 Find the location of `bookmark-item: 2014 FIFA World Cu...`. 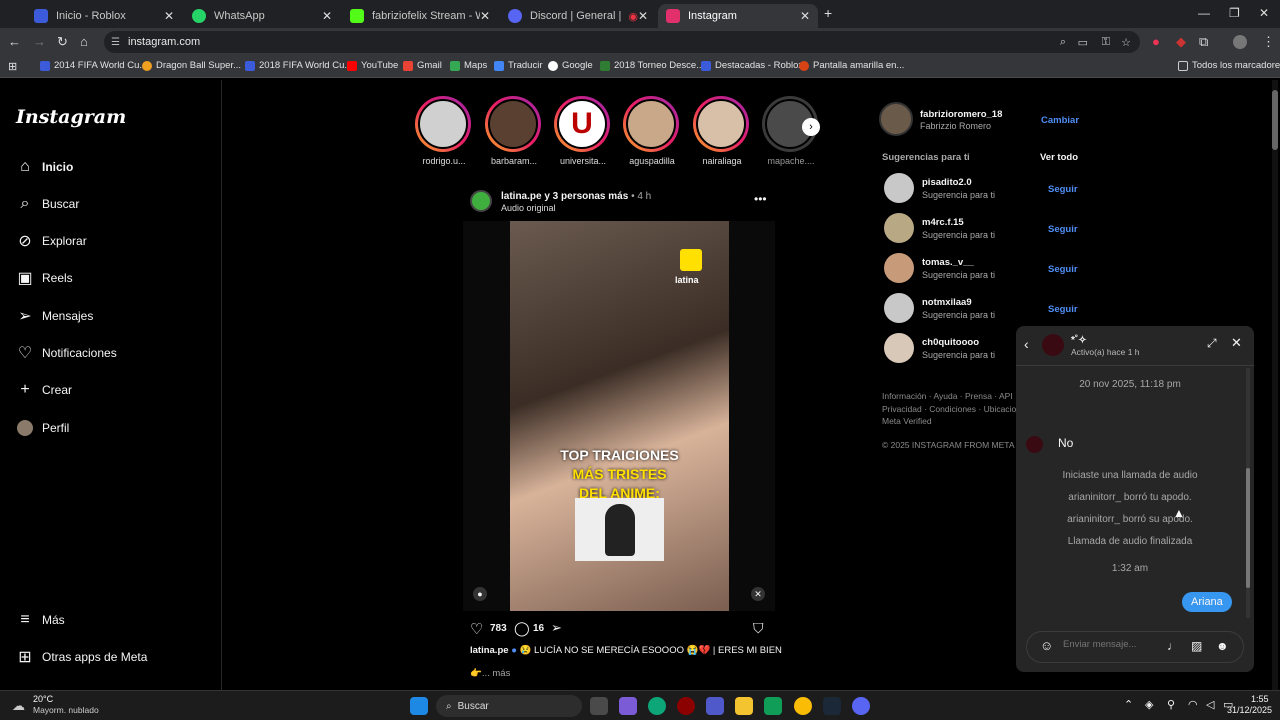

bookmark-item: 2014 FIFA World Cu... is located at coordinates (93, 65).